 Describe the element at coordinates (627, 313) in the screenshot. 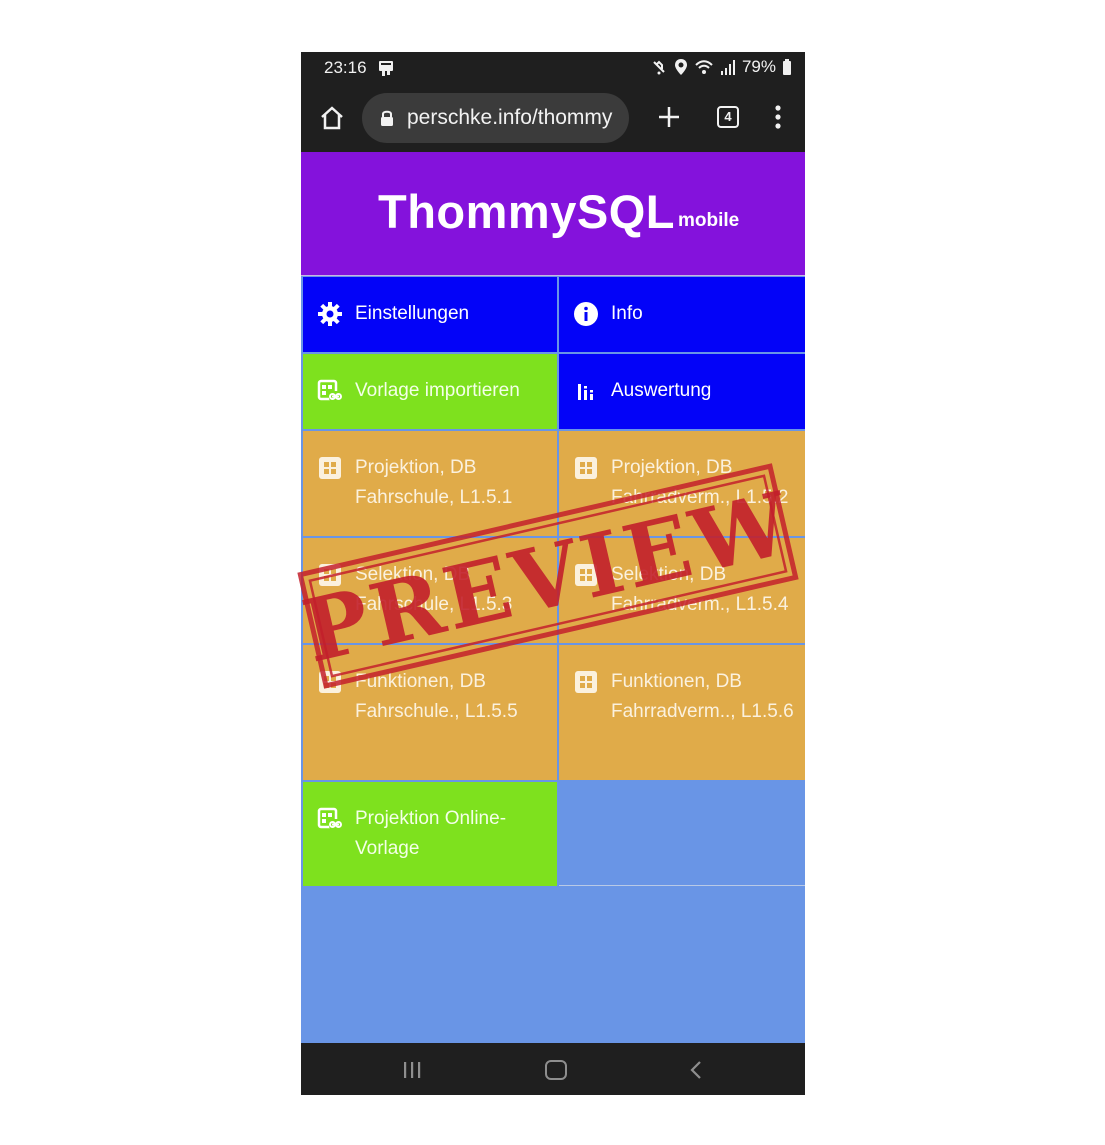

I see `tile-label: Info` at that location.